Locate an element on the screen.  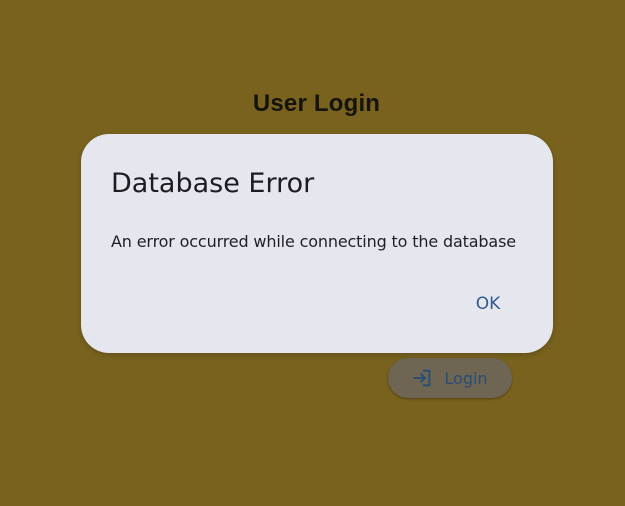
dialog-title: Database Error is located at coordinates (213, 183).